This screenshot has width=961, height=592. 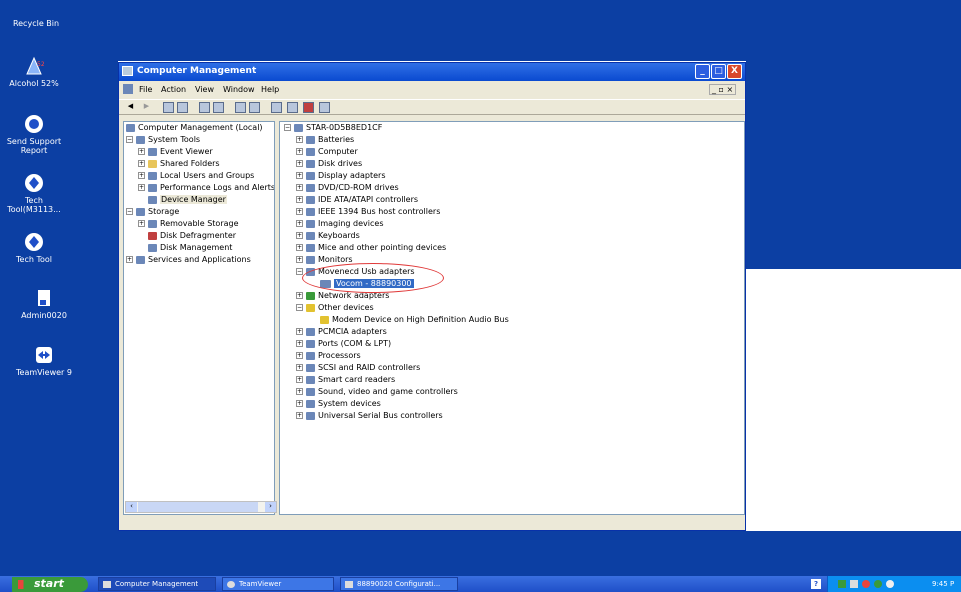 I want to click on tree-item: Computer Management (Local), so click(x=194, y=128).